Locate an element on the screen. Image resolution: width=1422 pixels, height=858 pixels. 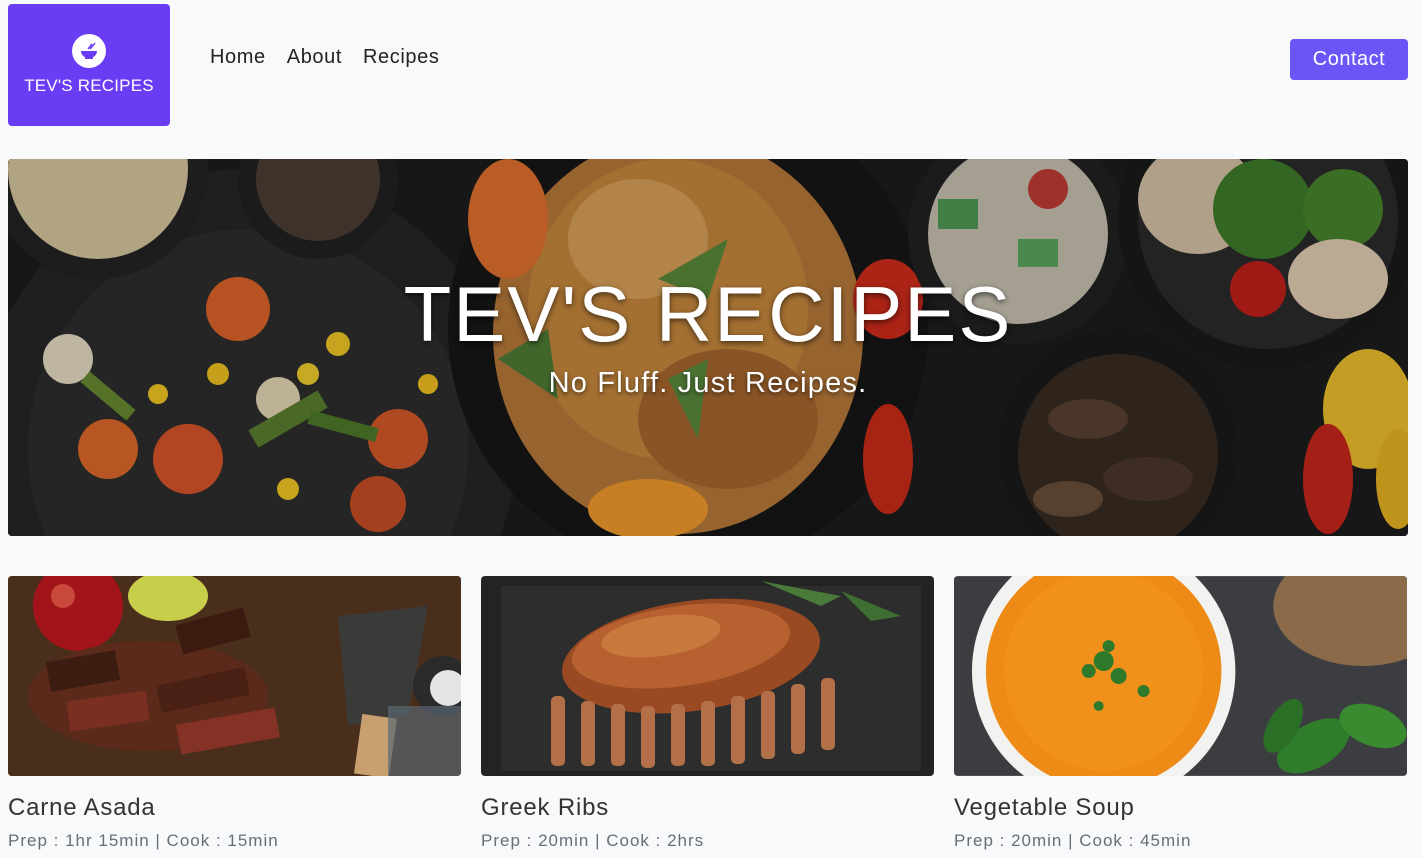
carne-asada-image is located at coordinates (234, 676).